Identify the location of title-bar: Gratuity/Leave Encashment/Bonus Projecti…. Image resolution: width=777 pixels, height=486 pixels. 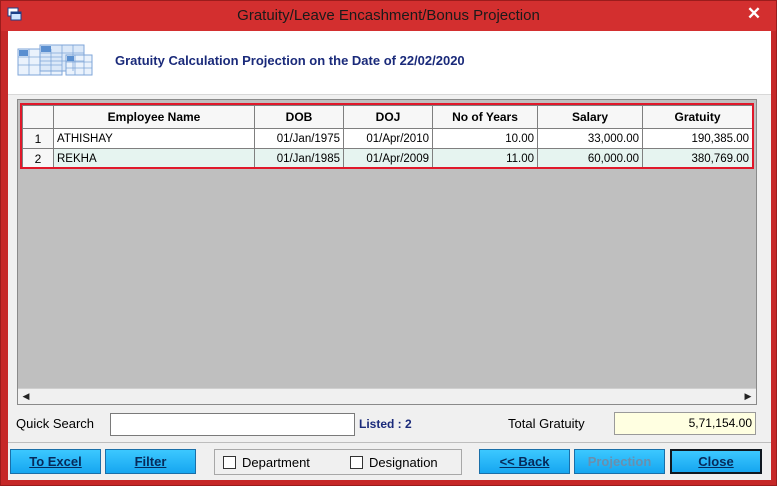
(388, 16).